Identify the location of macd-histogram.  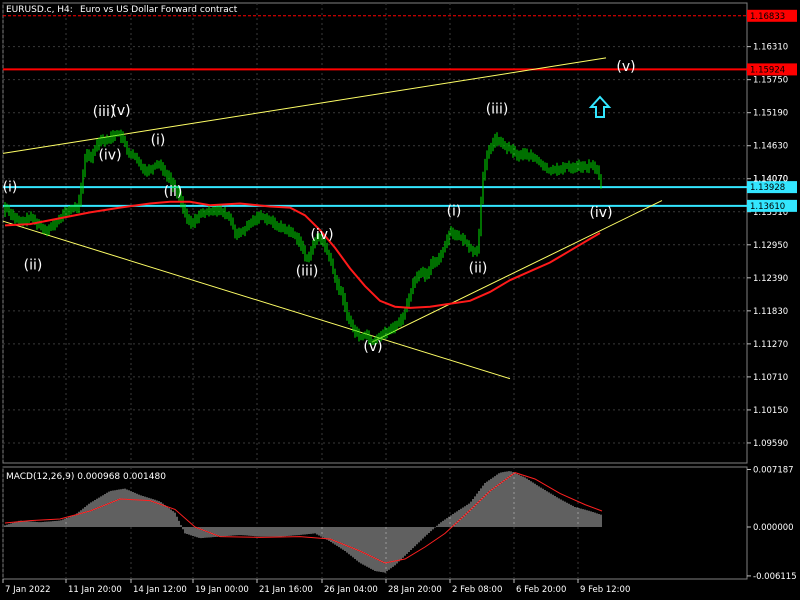
(303, 522).